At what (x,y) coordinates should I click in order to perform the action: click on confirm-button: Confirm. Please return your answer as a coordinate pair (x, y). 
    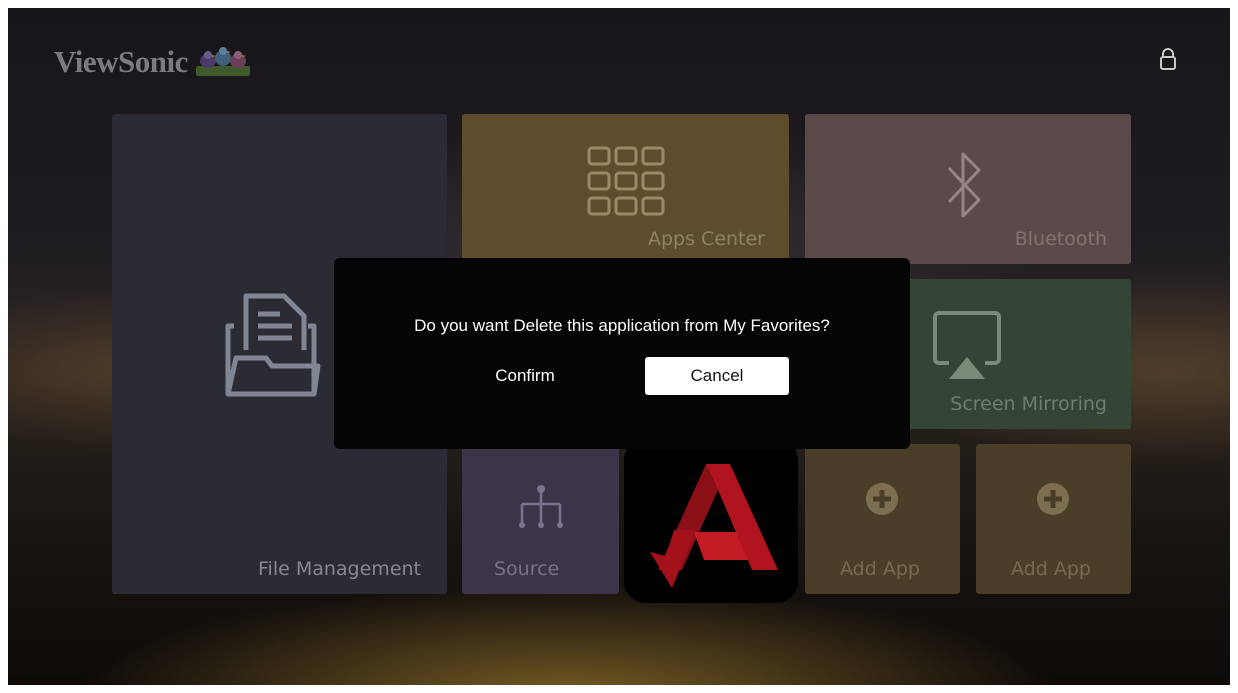
    Looking at the image, I should click on (525, 376).